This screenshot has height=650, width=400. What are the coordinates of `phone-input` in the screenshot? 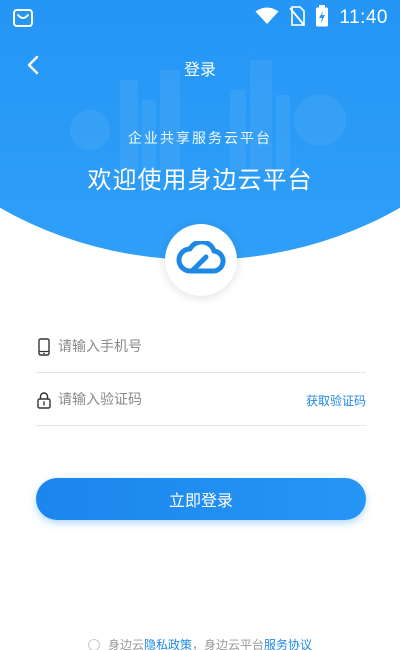 It's located at (212, 347).